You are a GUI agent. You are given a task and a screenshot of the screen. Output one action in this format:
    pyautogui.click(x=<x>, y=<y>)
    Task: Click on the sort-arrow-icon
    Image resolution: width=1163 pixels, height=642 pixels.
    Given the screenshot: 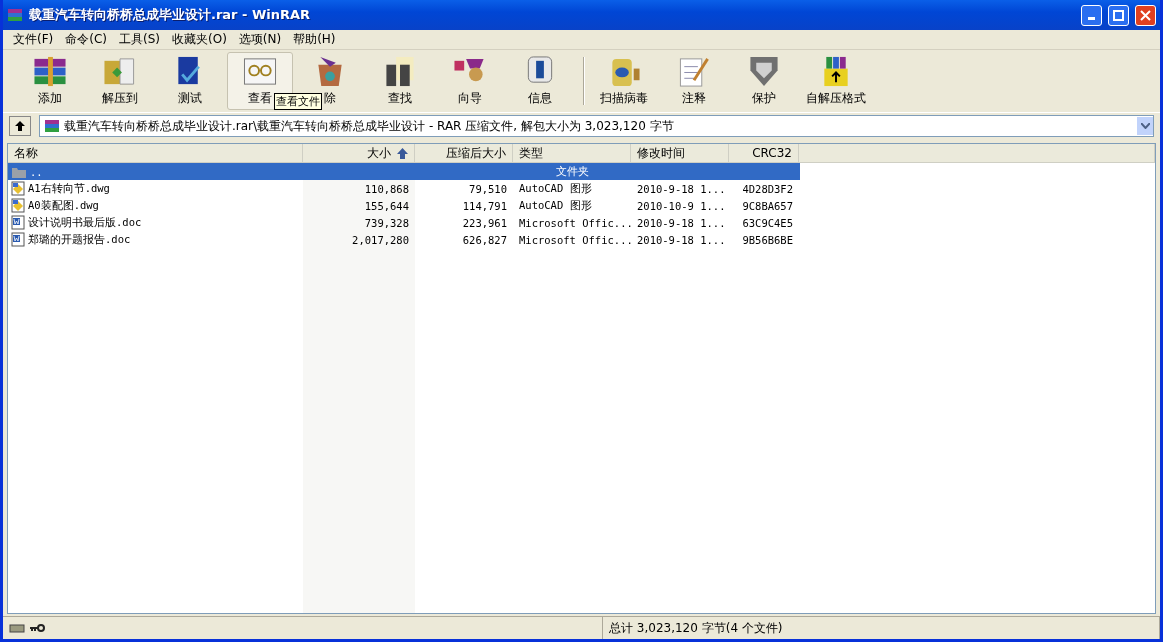 What is the action you would take?
    pyautogui.click(x=402, y=153)
    